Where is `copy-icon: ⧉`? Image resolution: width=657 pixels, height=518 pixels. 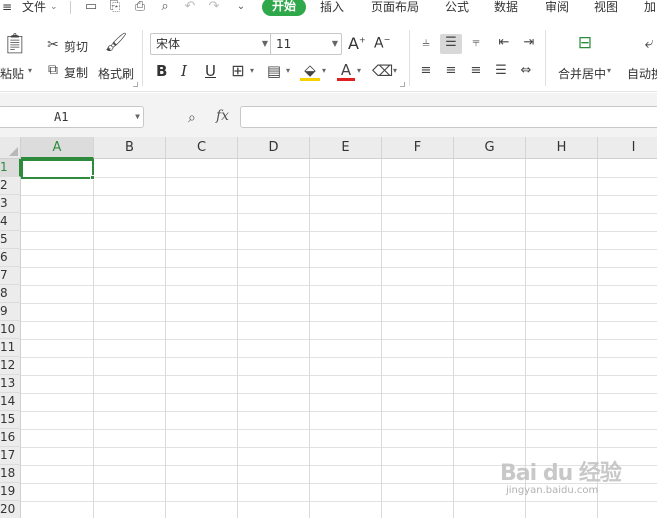 copy-icon: ⧉ is located at coordinates (53, 70).